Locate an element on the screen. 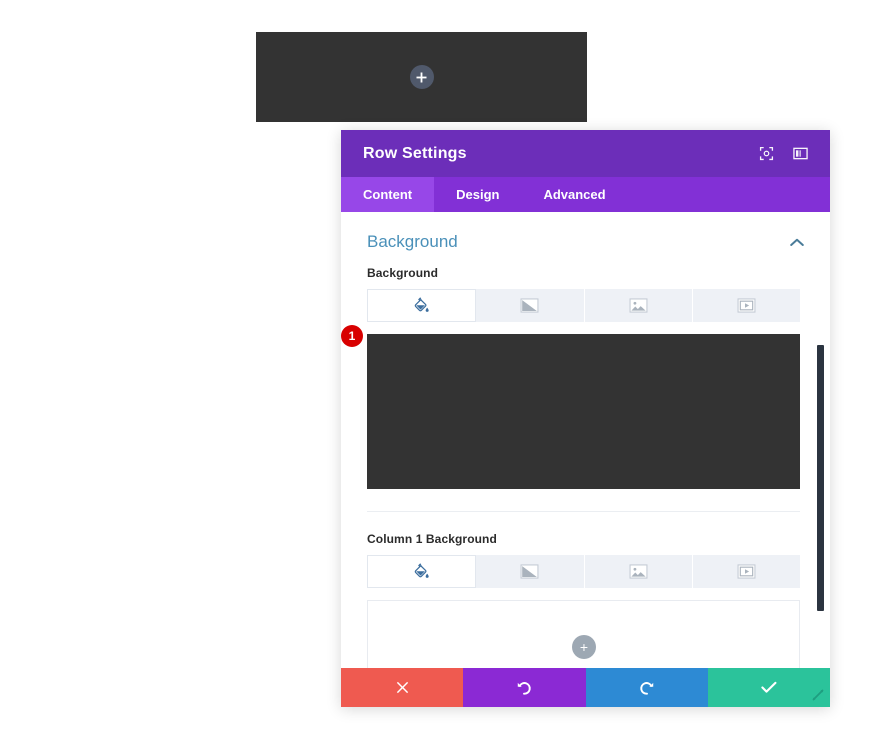 The width and height of the screenshot is (880, 749). column-background-type-toggle is located at coordinates (583, 571).